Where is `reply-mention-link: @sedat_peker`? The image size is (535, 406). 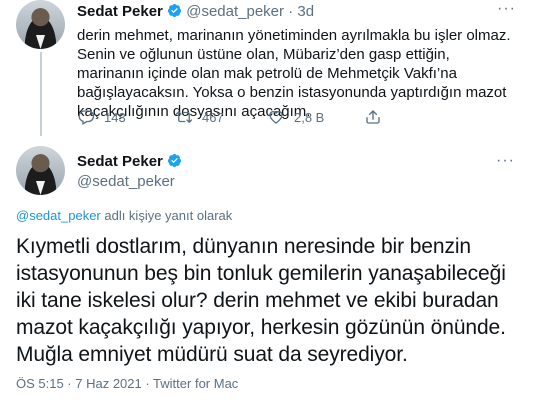 reply-mention-link: @sedat_peker is located at coordinates (58, 215).